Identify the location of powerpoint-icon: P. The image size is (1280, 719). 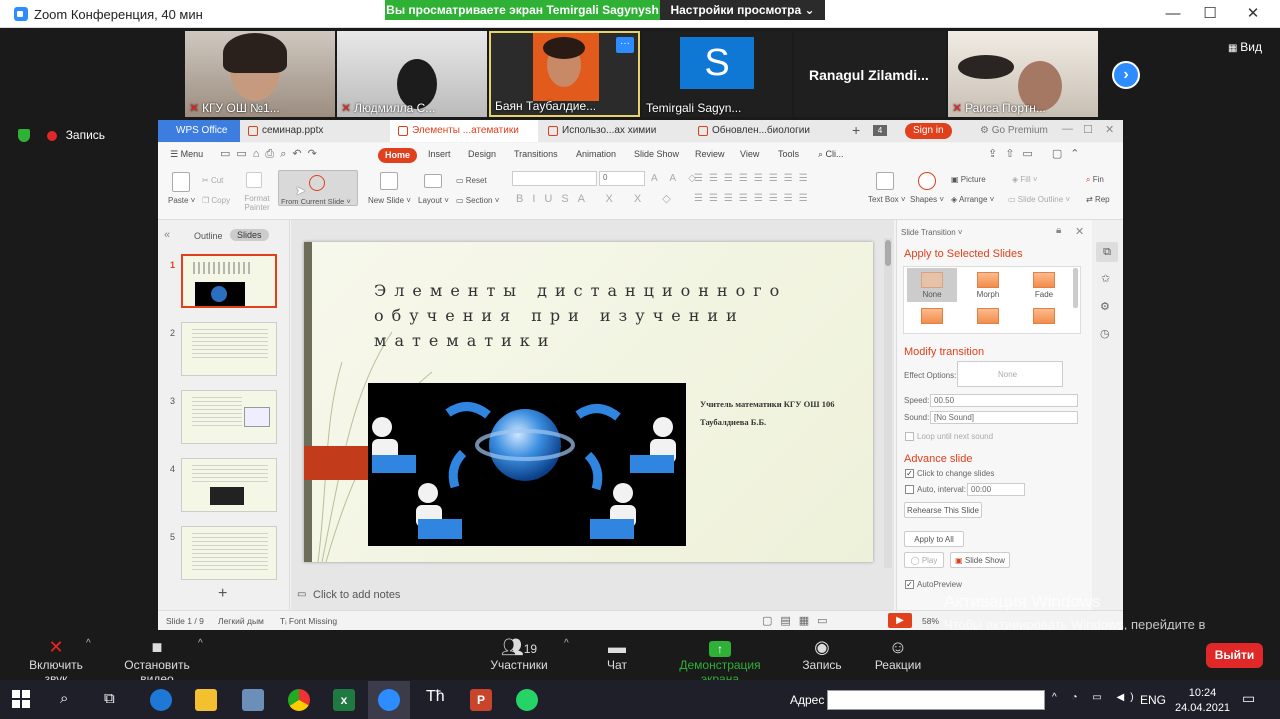
(481, 700).